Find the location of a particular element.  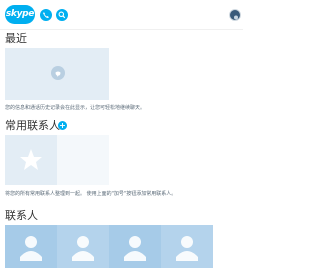

search-button is located at coordinates (62, 15).